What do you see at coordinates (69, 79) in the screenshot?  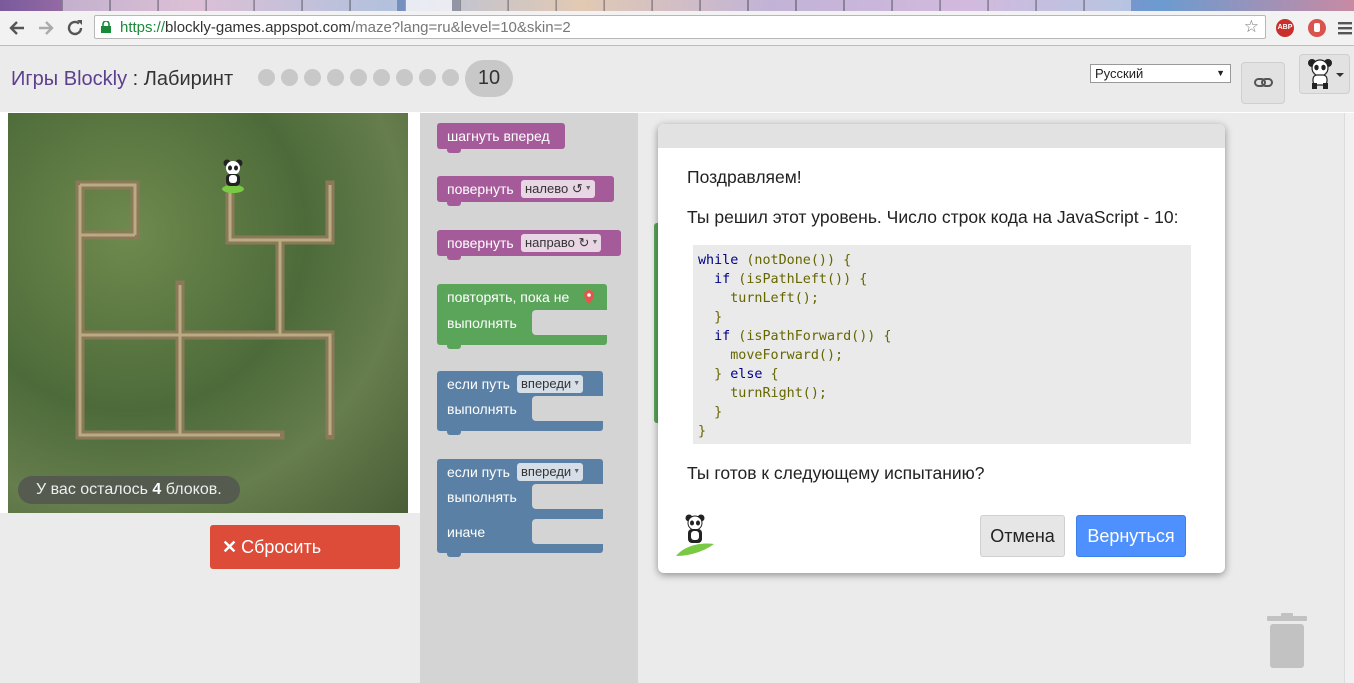 I see `app-name-link: Игры Blockly` at bounding box center [69, 79].